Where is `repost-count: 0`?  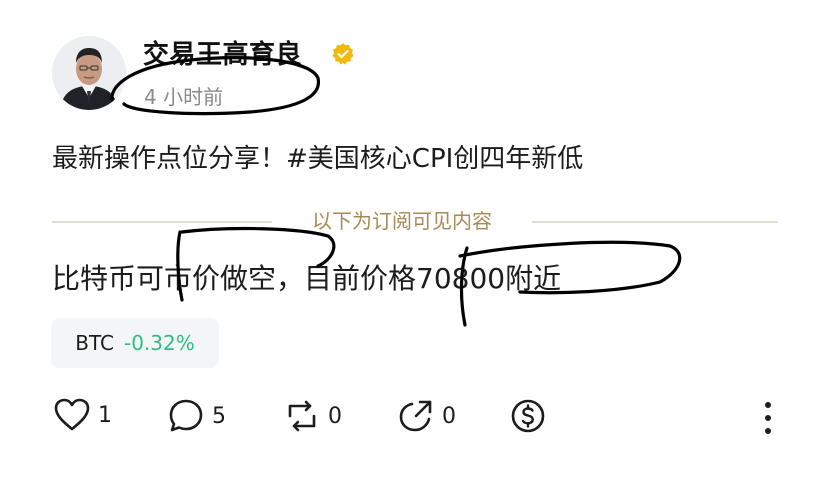 repost-count: 0 is located at coordinates (335, 416).